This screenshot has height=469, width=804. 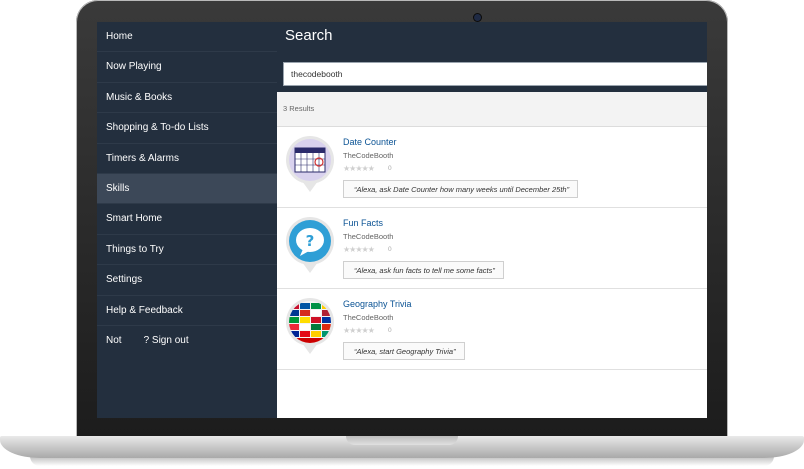 What do you see at coordinates (187, 67) in the screenshot?
I see `sidebar-item-now-playing: Now Playing` at bounding box center [187, 67].